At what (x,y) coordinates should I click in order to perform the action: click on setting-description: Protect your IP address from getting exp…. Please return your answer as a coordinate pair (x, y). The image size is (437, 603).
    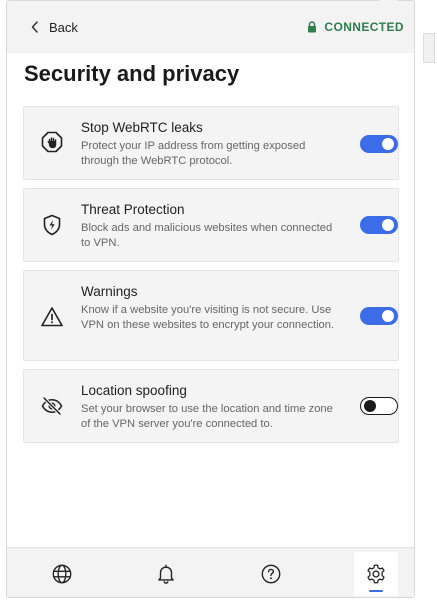
    Looking at the image, I should click on (193, 153).